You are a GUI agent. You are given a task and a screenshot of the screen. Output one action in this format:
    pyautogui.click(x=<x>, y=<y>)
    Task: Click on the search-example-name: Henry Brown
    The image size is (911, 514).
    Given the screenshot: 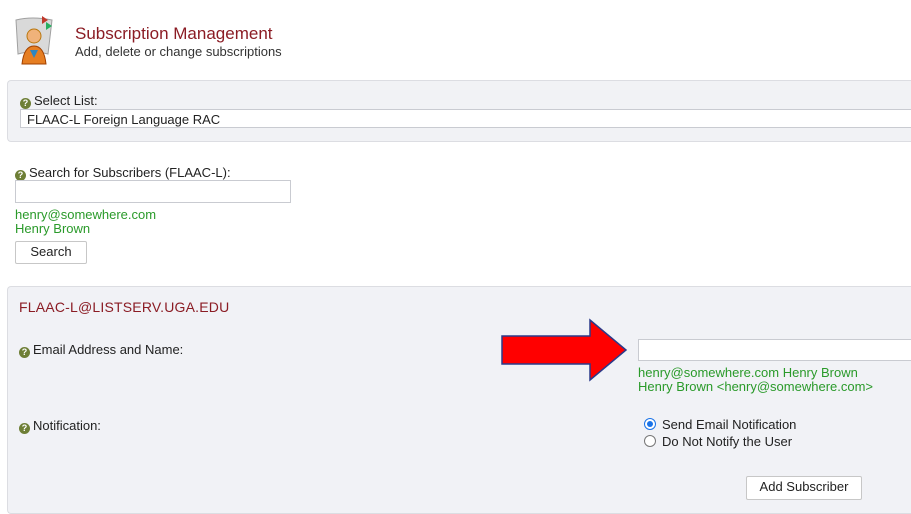 What is the action you would take?
    pyautogui.click(x=53, y=228)
    